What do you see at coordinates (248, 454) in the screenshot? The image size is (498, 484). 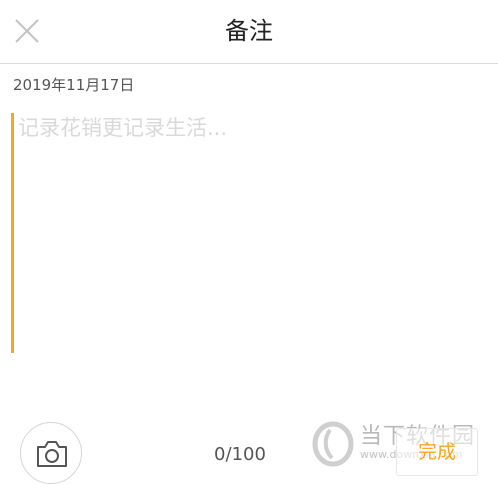 I see `char-max: 100` at bounding box center [248, 454].